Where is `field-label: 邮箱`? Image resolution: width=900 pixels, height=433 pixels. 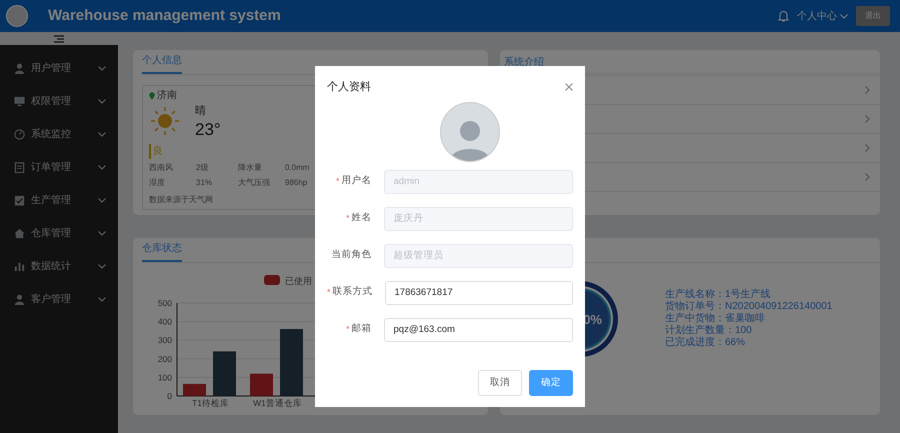 field-label: 邮箱 is located at coordinates (362, 329).